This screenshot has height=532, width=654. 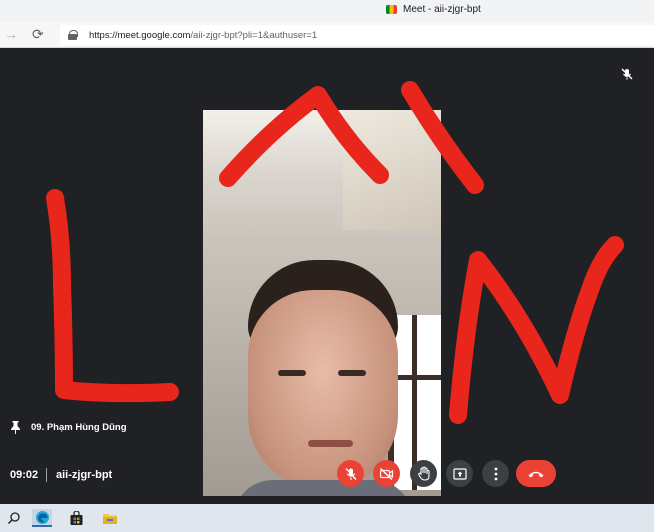 I want to click on browser-tab: Meet - aii-zjgr-bpt, so click(x=433, y=9).